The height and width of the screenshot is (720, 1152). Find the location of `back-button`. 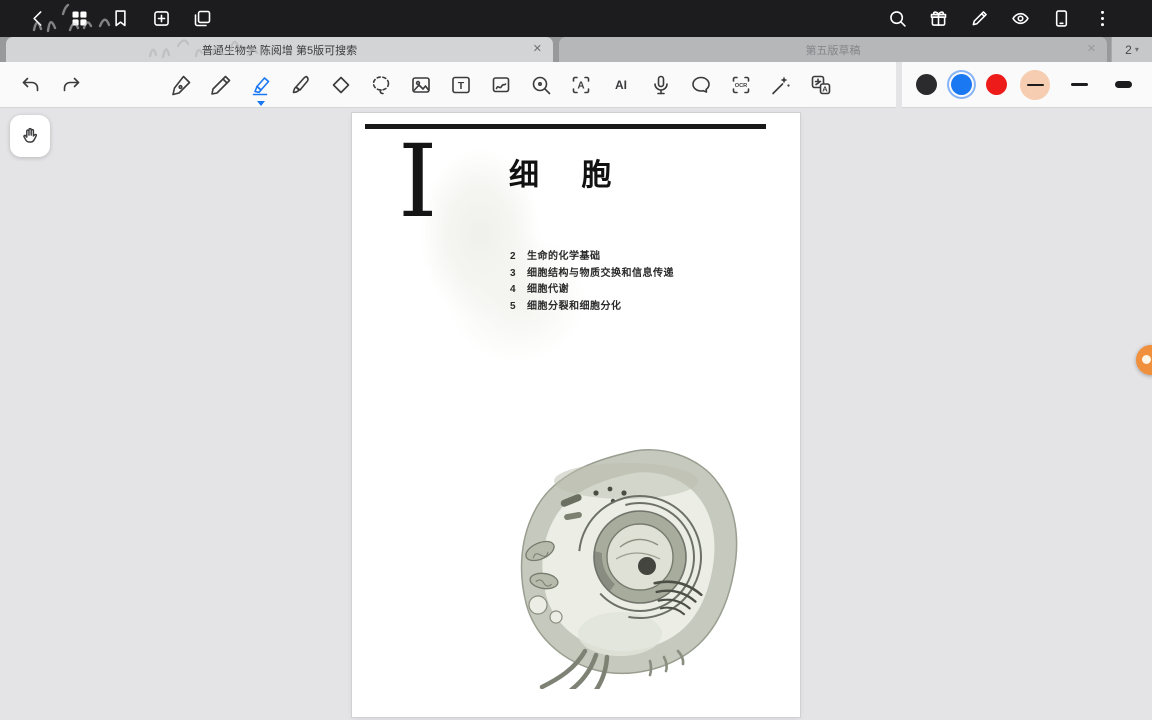

back-button is located at coordinates (38, 19).